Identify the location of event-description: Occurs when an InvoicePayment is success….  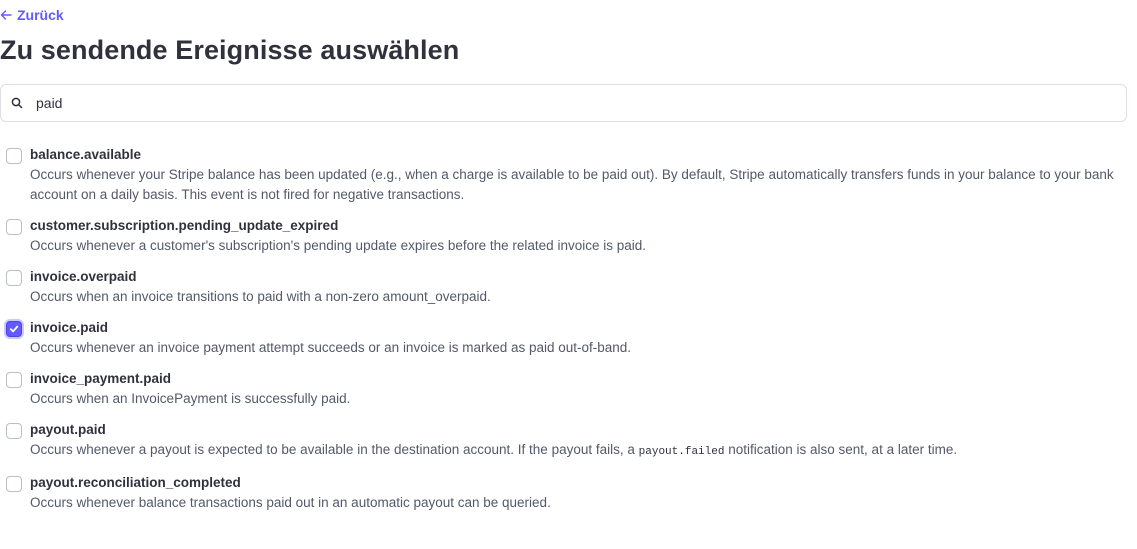
(190, 398).